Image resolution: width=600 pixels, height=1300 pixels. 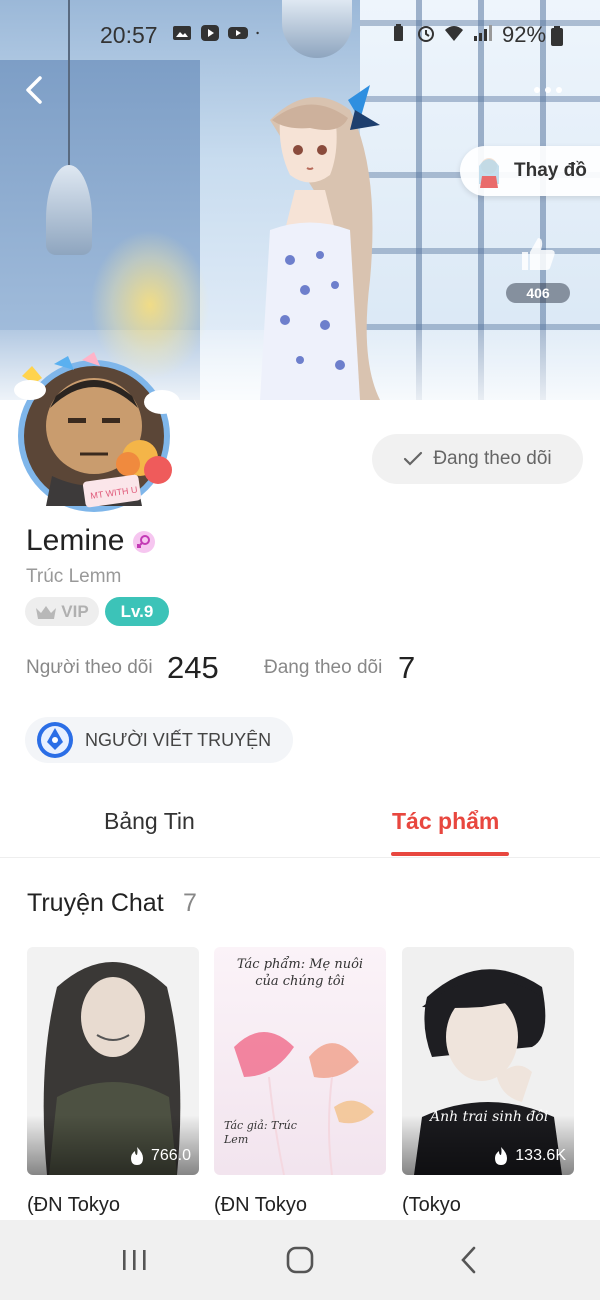 I want to click on username: Lemine, so click(x=75, y=540).